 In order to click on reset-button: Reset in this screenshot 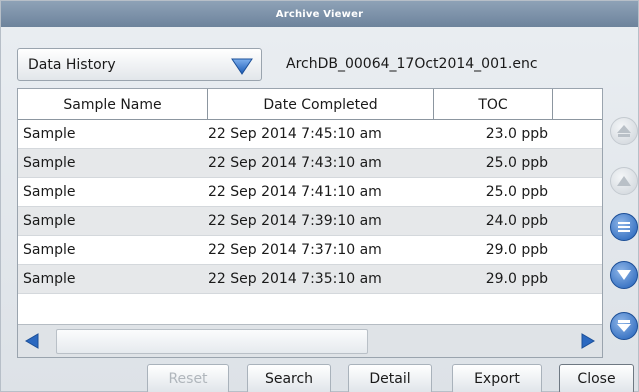, I will do `click(188, 378)`.